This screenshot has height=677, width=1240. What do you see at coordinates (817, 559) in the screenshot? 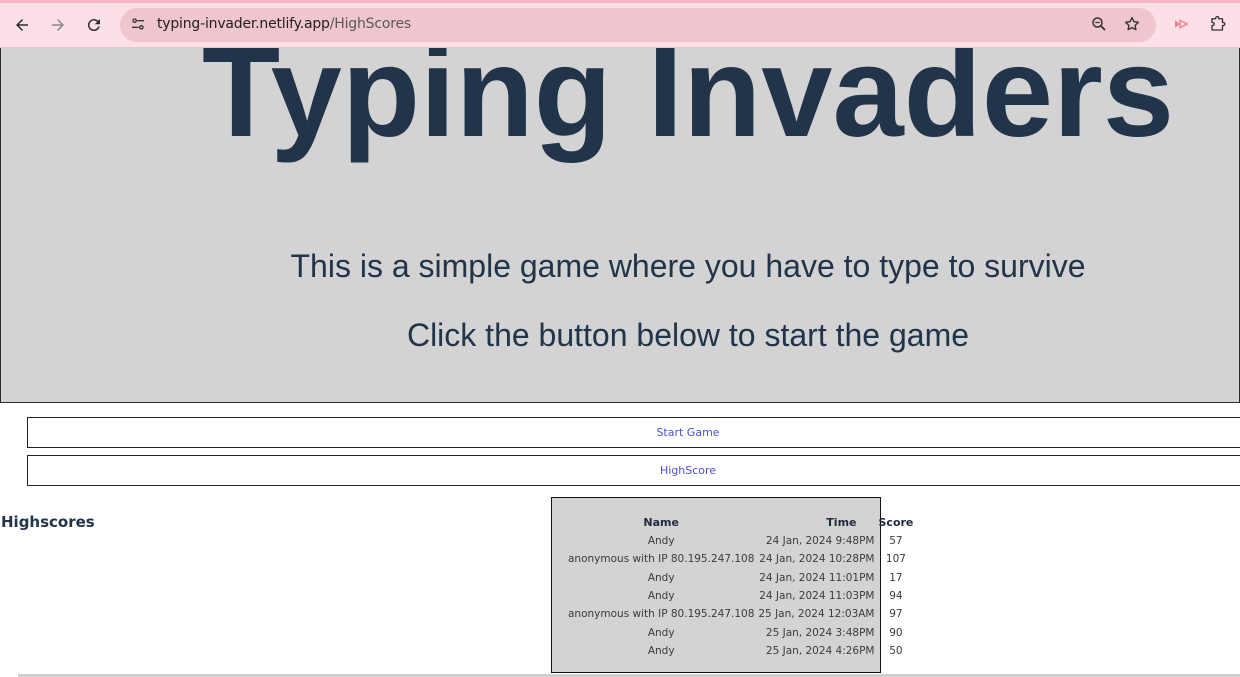
I see `cell-time: 24 Jan, 2024 10:28PM` at bounding box center [817, 559].